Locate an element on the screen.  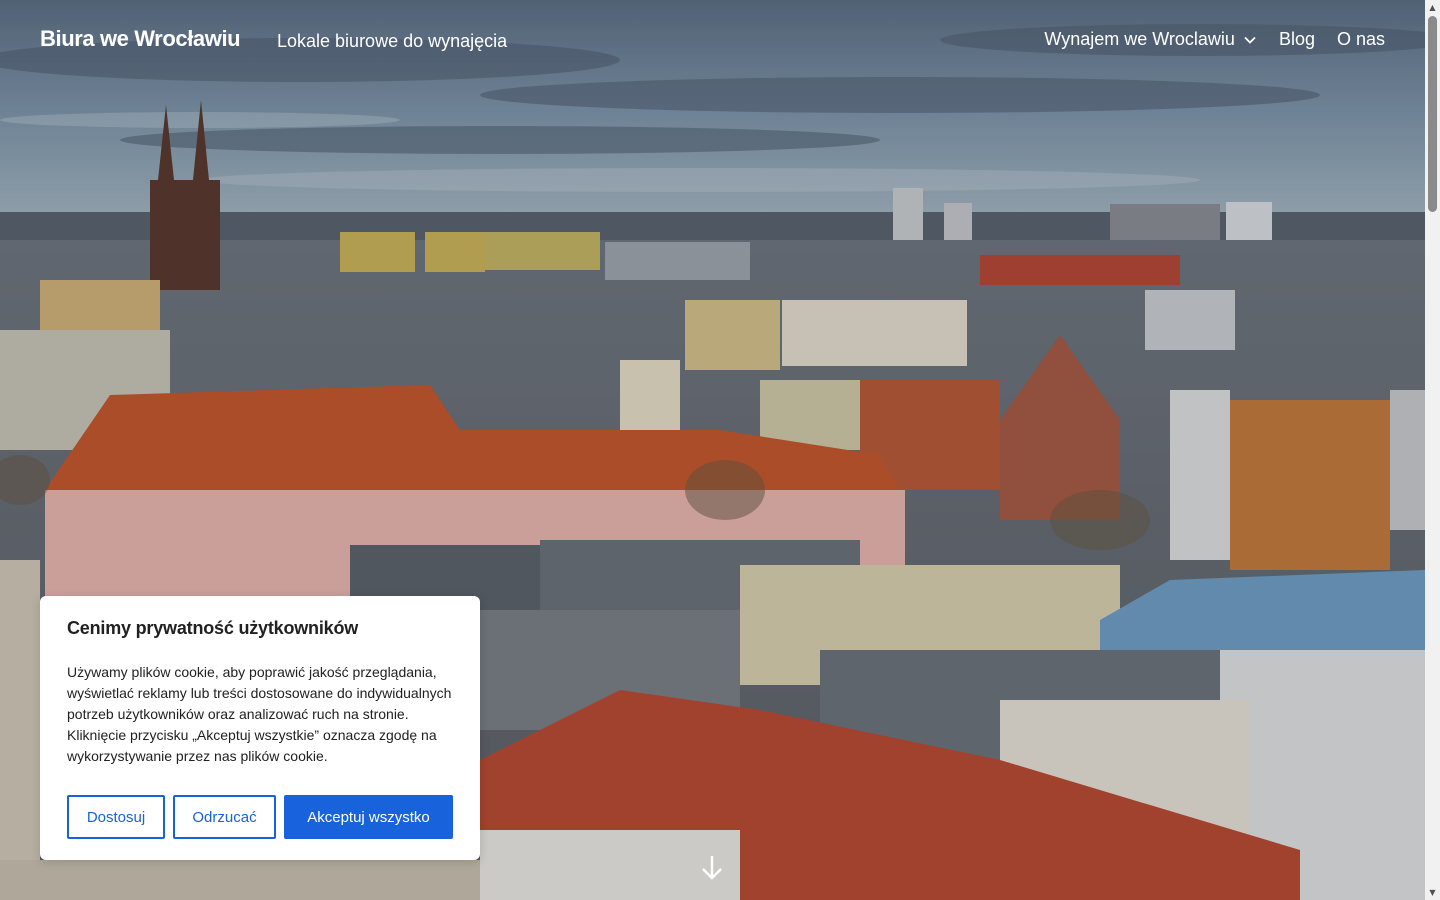
primary-nav: Wynajem we Wroclawiu Blog O nas is located at coordinates (1203, 39).